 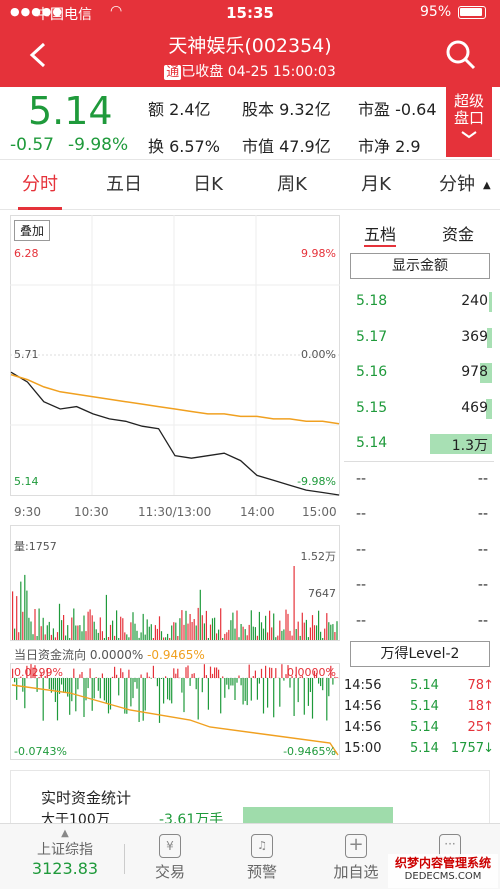 What do you see at coordinates (86, 798) in the screenshot?
I see `stats-title: 实时资金统计` at bounding box center [86, 798].